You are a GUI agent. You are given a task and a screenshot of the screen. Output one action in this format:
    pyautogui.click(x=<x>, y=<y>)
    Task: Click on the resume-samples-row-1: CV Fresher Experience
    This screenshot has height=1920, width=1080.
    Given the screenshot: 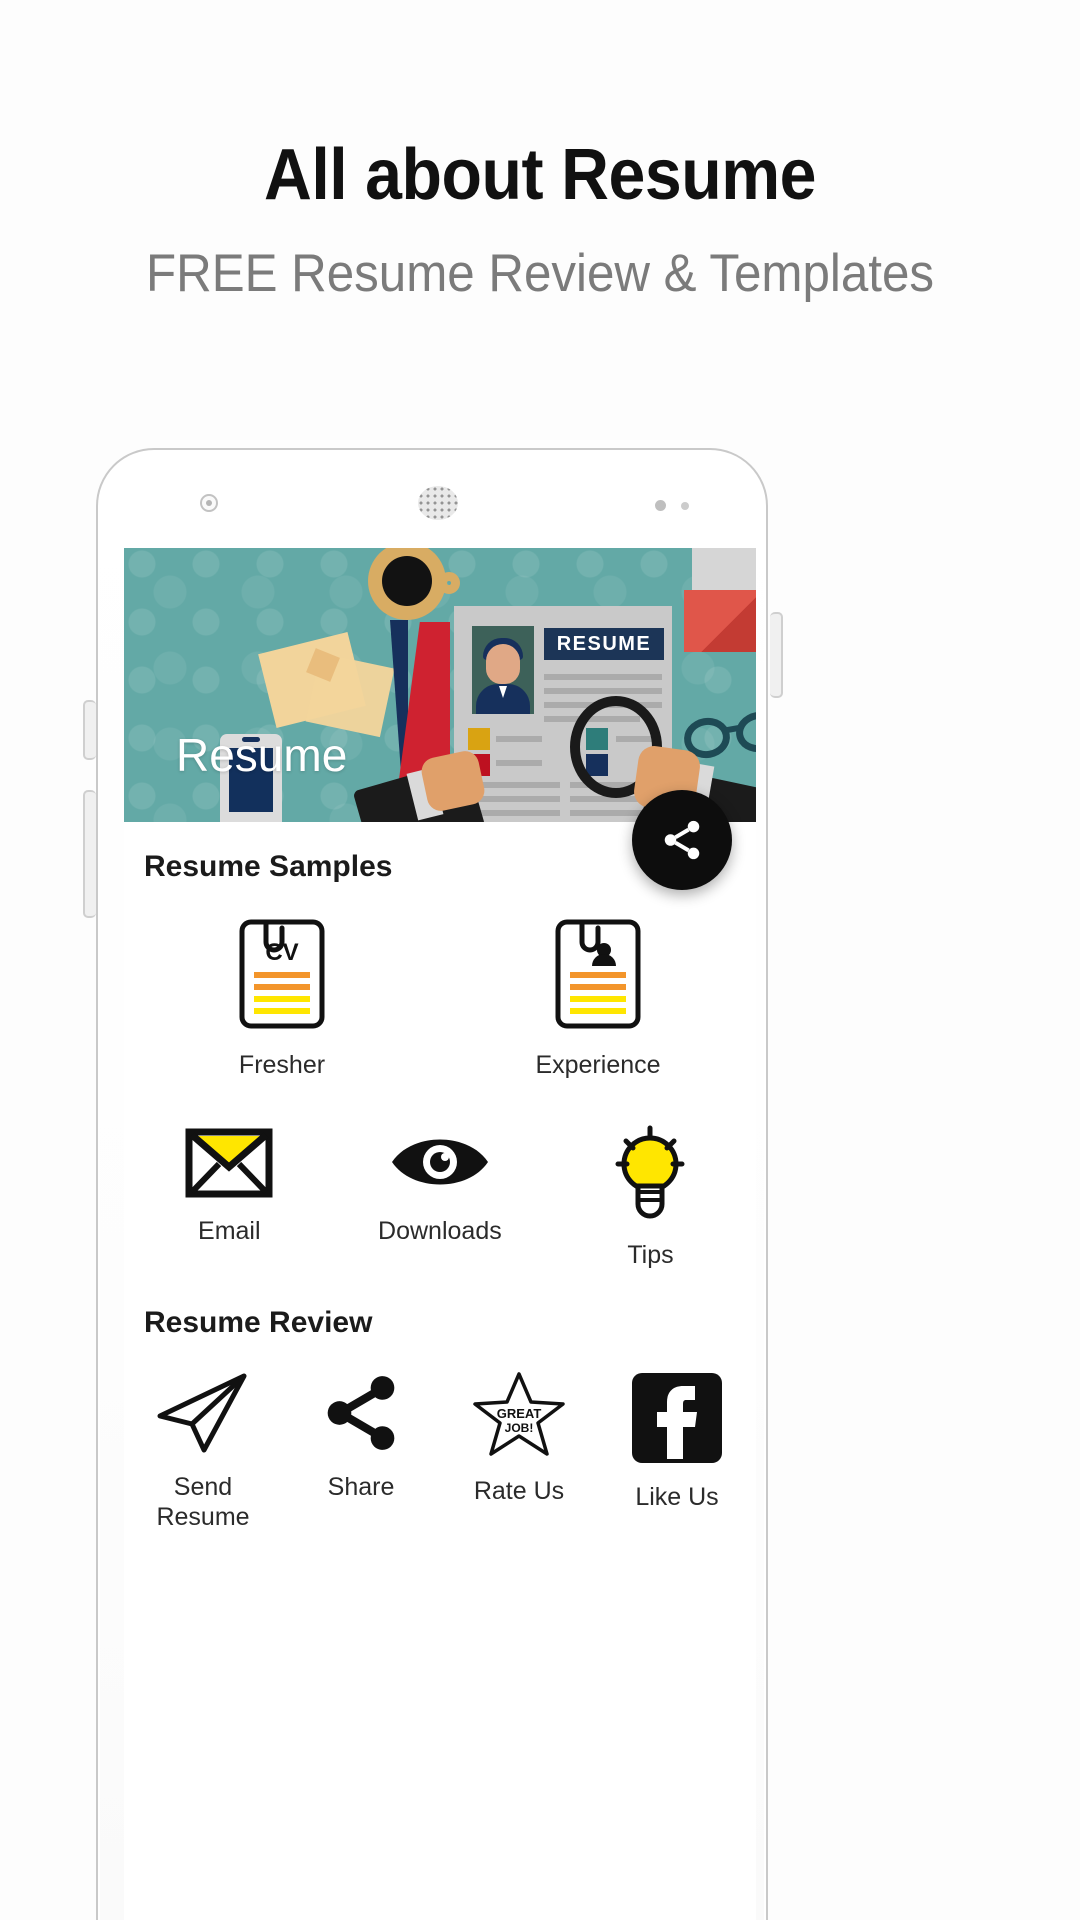 What is the action you would take?
    pyautogui.click(x=440, y=997)
    